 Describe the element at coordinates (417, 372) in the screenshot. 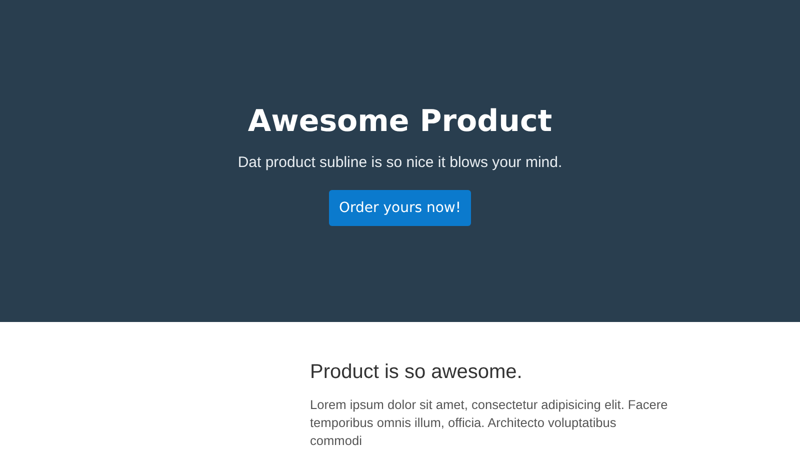

I see `section-heading: Product is so awesome.` at that location.